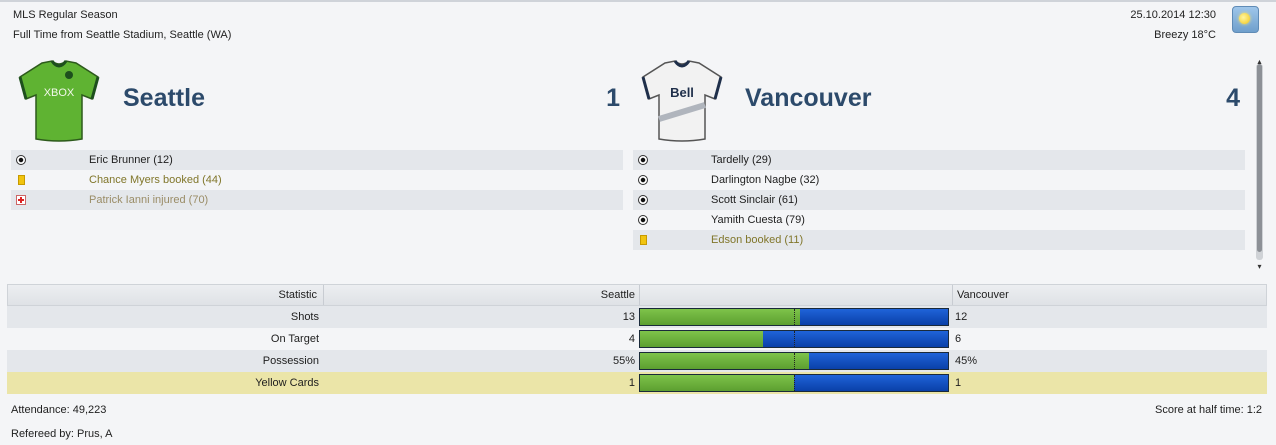 The height and width of the screenshot is (445, 1276). What do you see at coordinates (1259, 267) in the screenshot?
I see `scroll-down-arrow-icon: ▾` at bounding box center [1259, 267].